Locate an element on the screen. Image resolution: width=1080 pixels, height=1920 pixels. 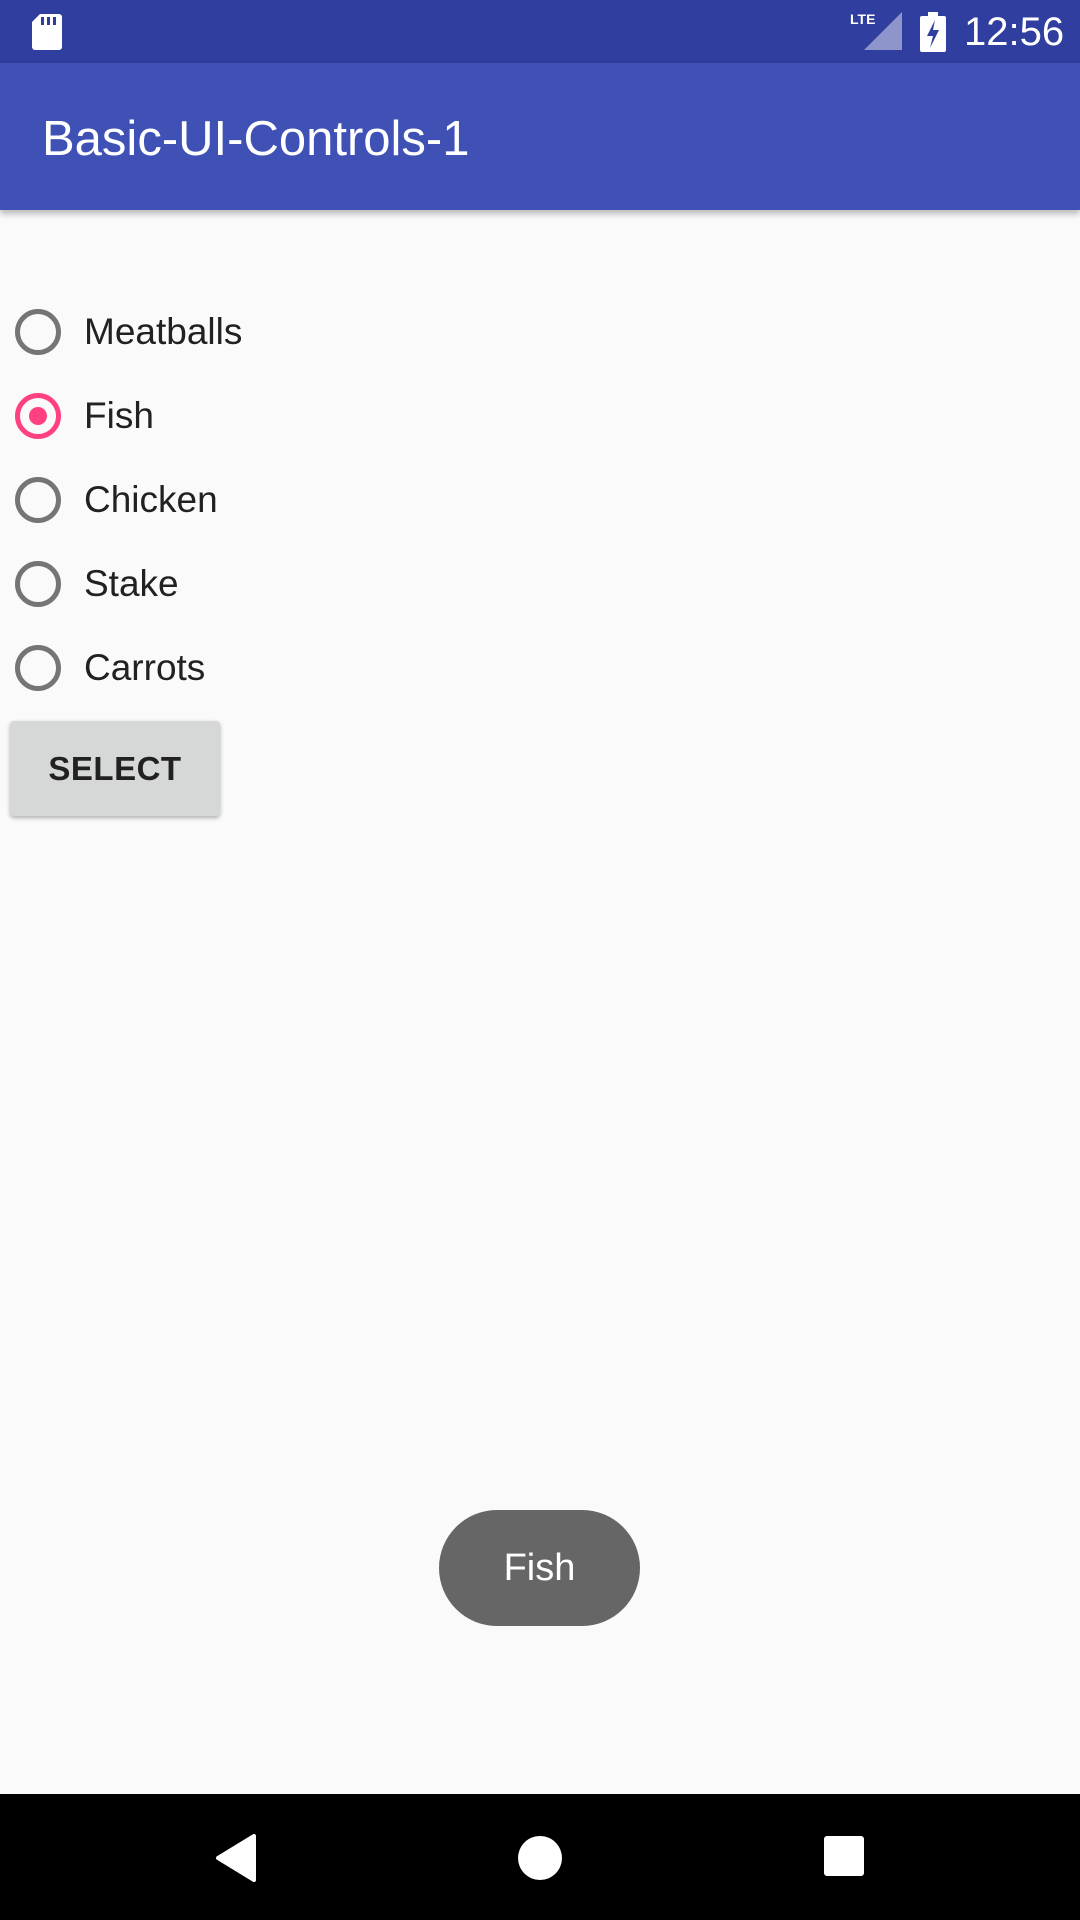
navigation-bar is located at coordinates (540, 1857).